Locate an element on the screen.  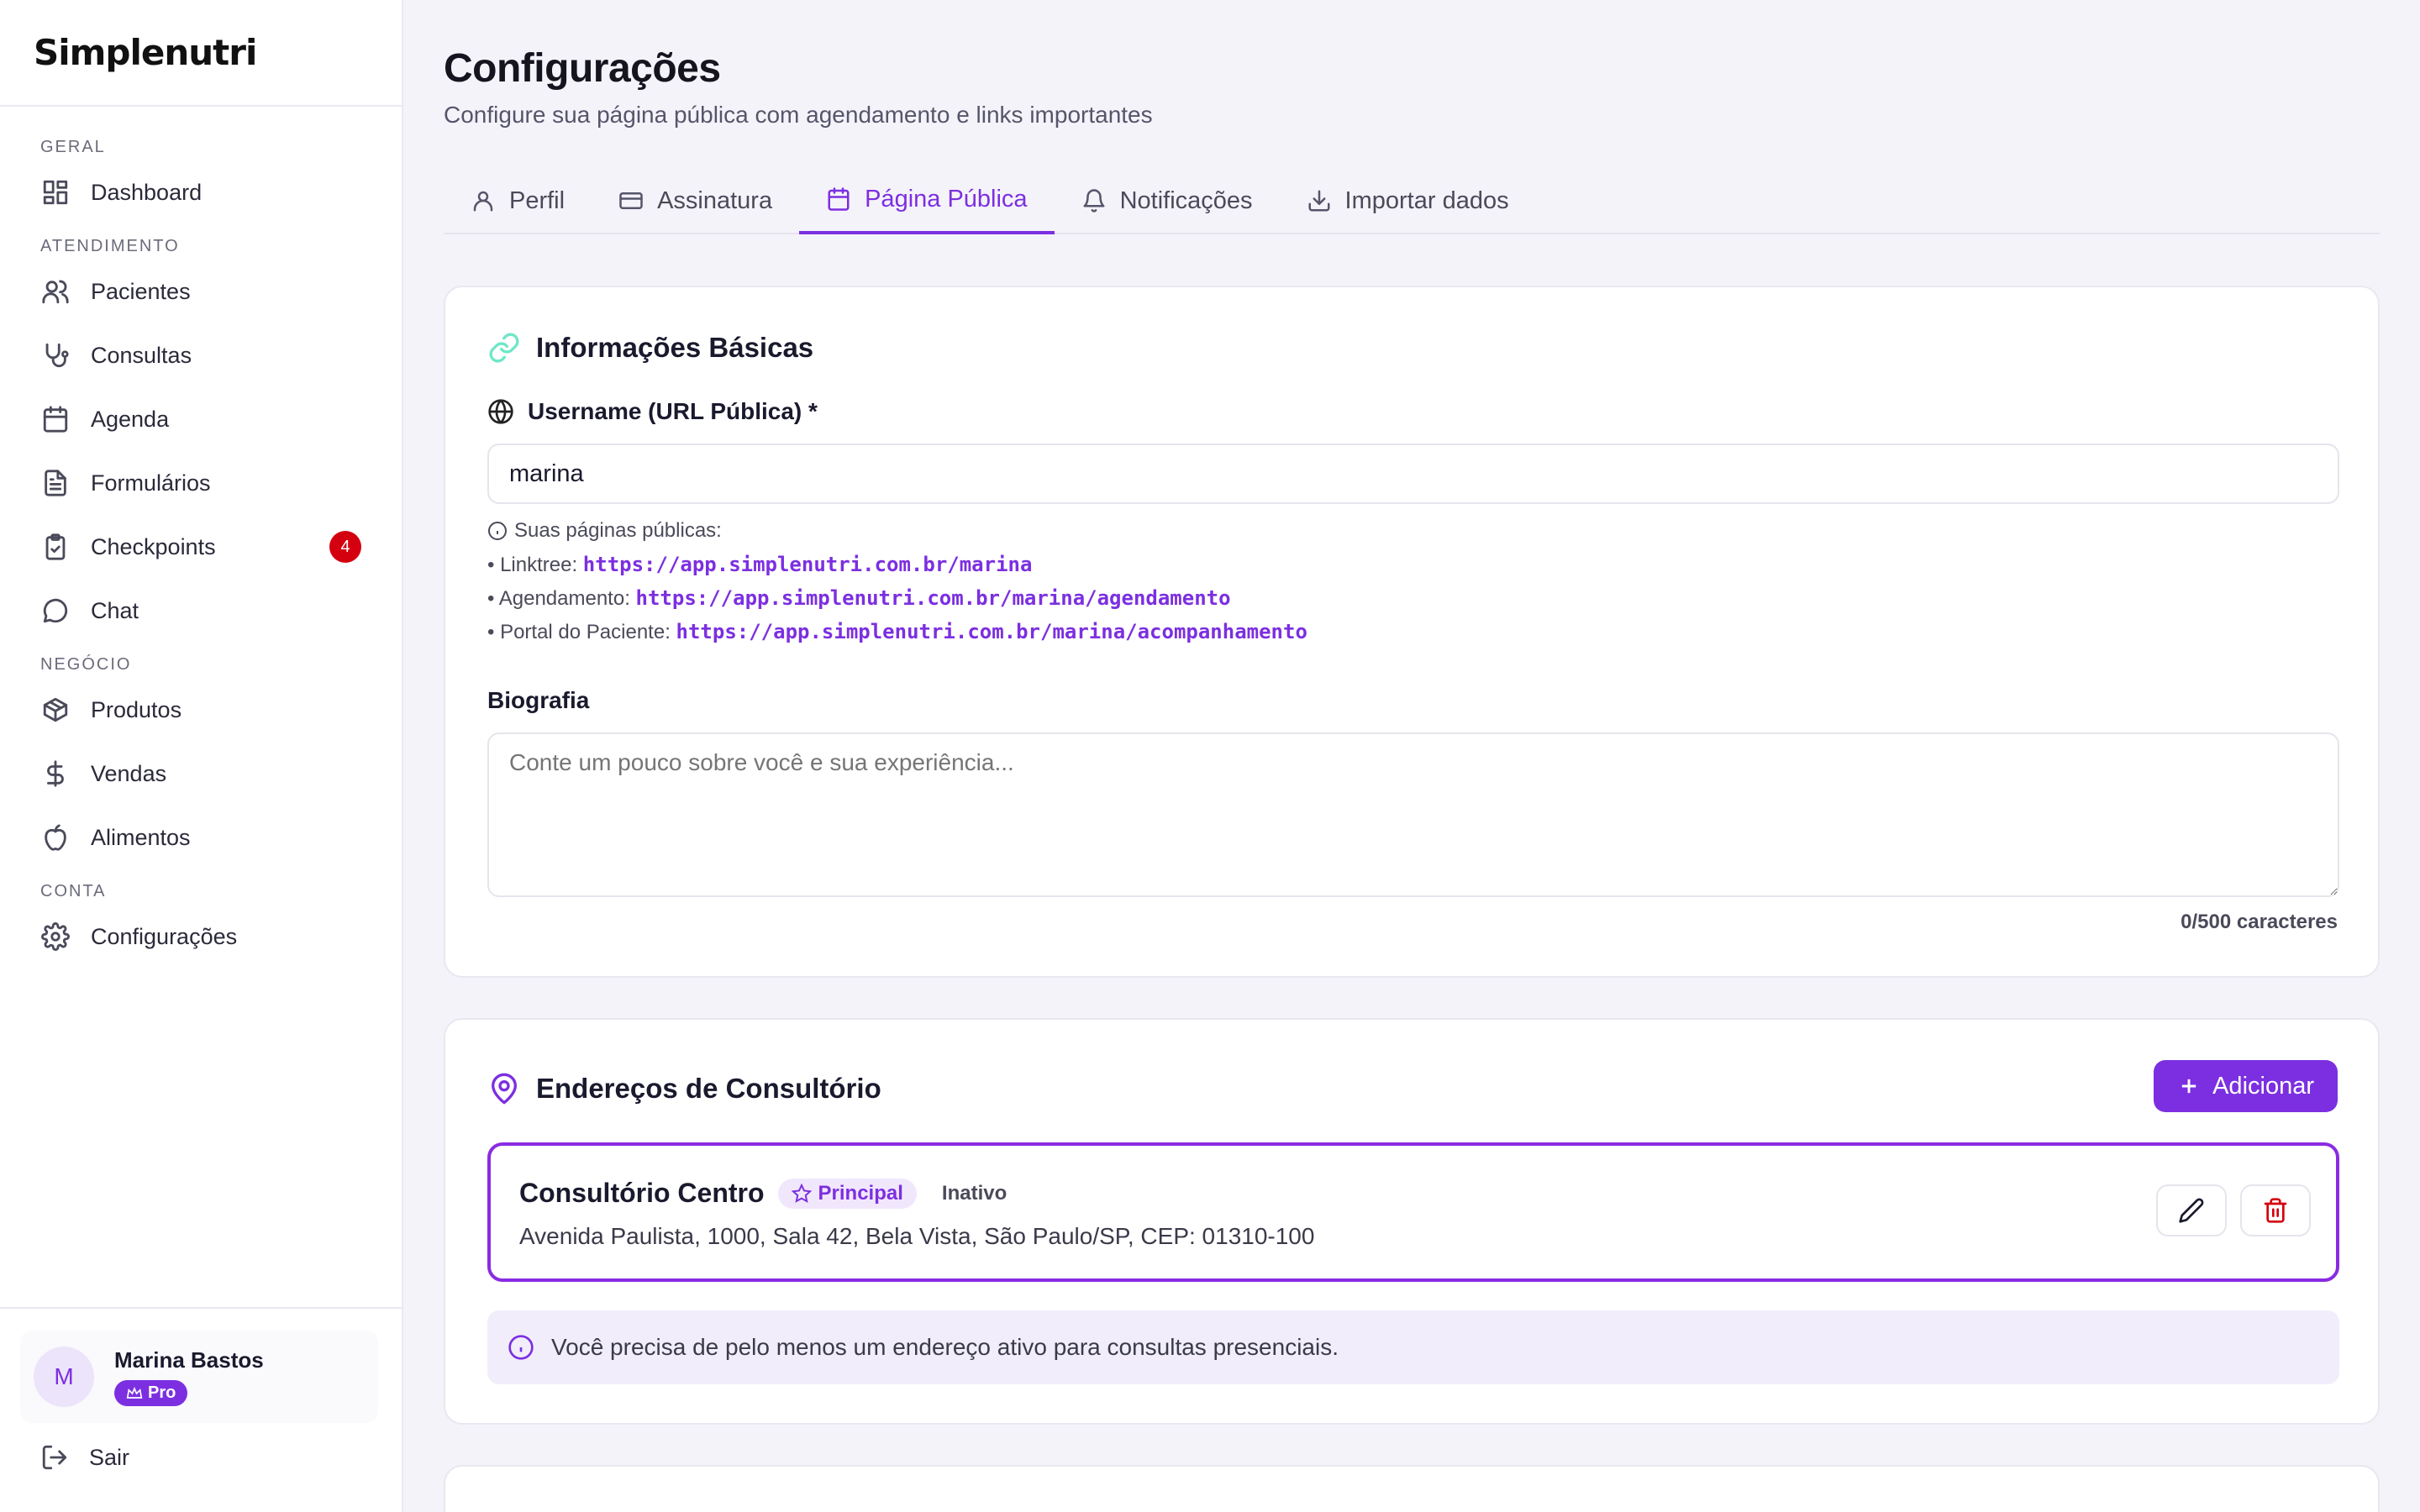
address-name: Consultório Centro is located at coordinates (642, 1193).